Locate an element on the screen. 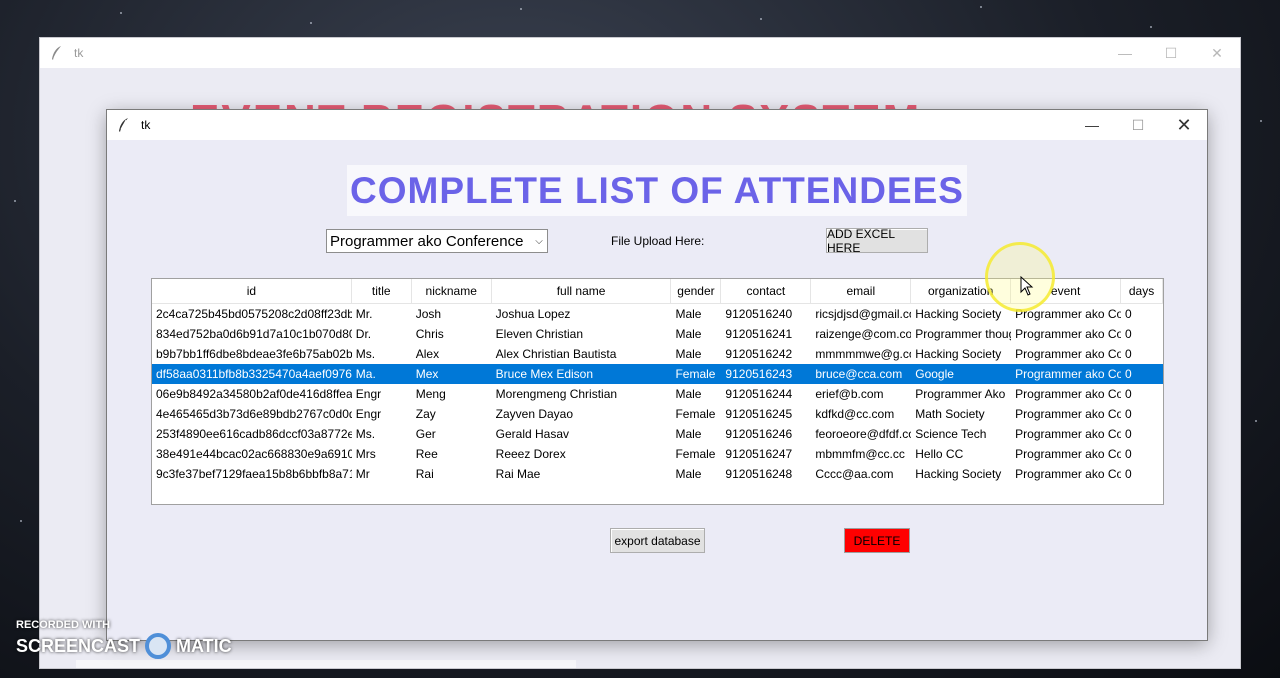 The image size is (1280, 678). table-cell: Mr. is located at coordinates (364, 314).